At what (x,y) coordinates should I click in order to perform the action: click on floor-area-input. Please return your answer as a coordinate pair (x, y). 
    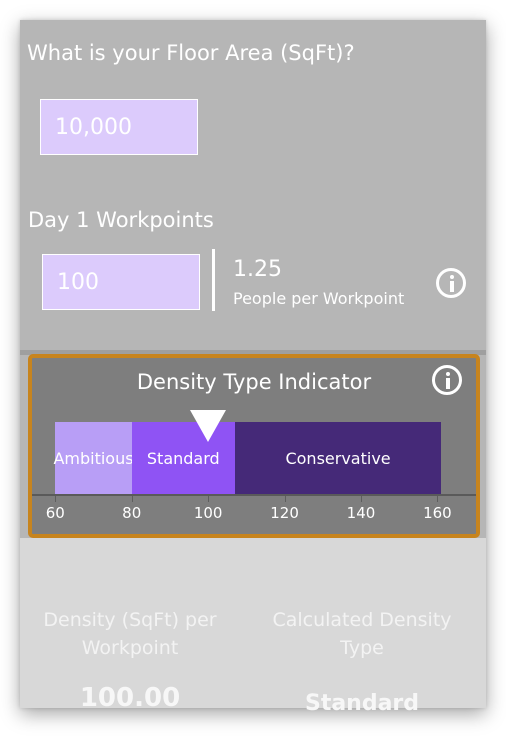
    Looking at the image, I should click on (119, 127).